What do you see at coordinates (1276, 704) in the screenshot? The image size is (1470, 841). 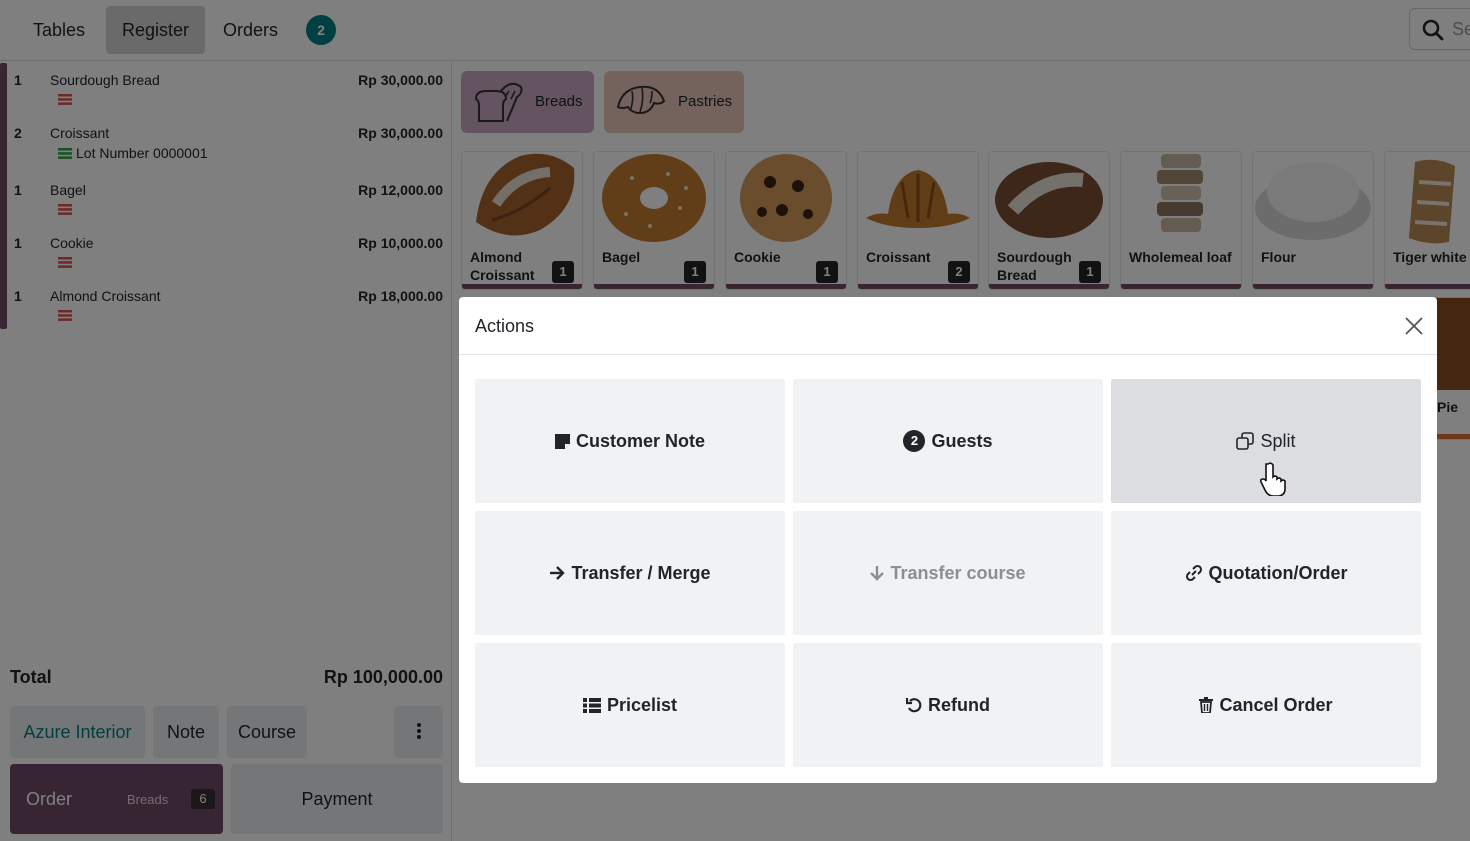 I see `action-label: Cancel Order` at bounding box center [1276, 704].